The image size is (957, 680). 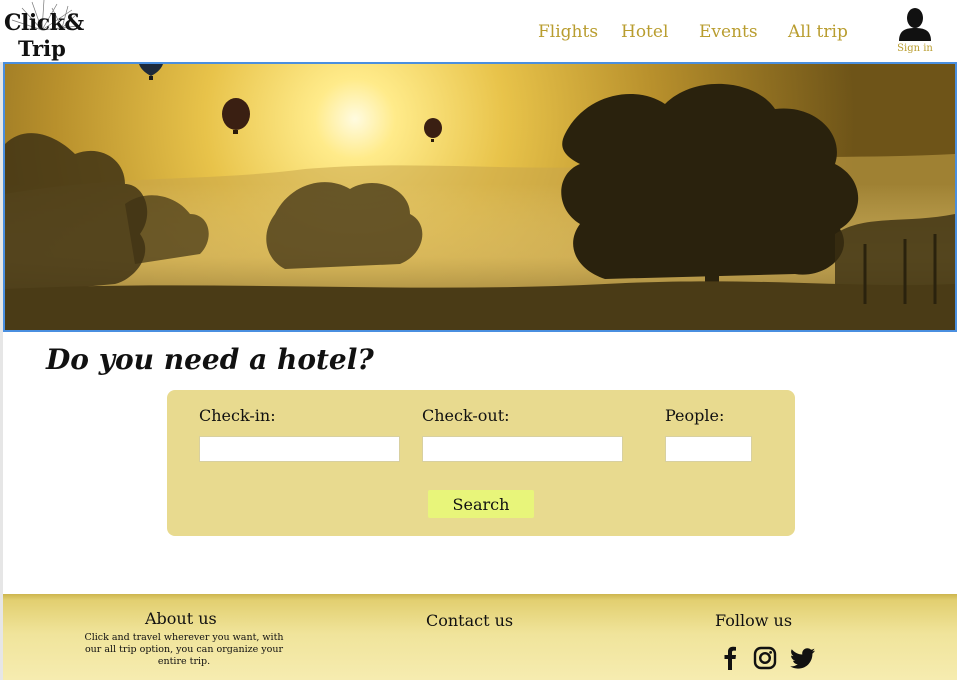 I want to click on site-logo: Click& Trip, so click(x=43, y=31).